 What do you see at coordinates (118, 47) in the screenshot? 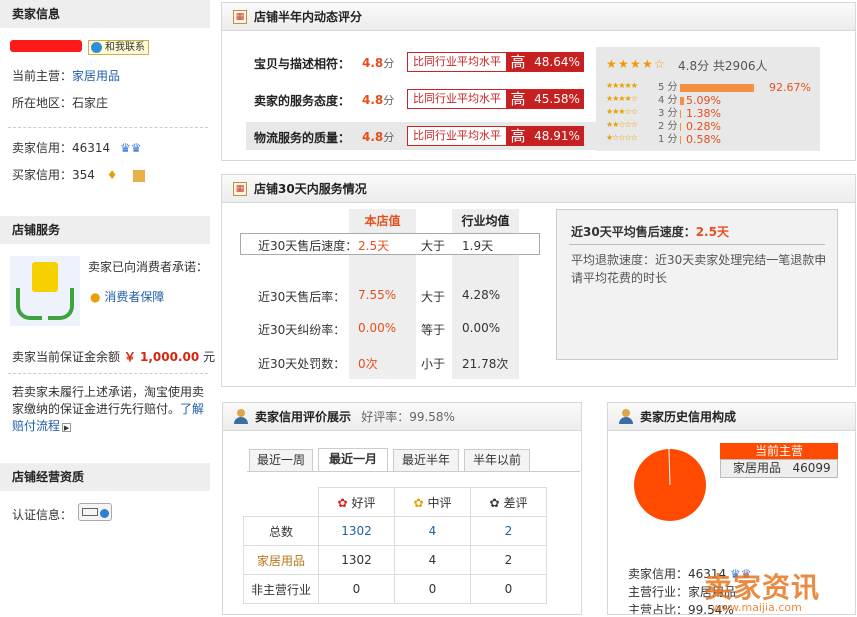
I see `contact-seller-button: 和我联系` at bounding box center [118, 47].